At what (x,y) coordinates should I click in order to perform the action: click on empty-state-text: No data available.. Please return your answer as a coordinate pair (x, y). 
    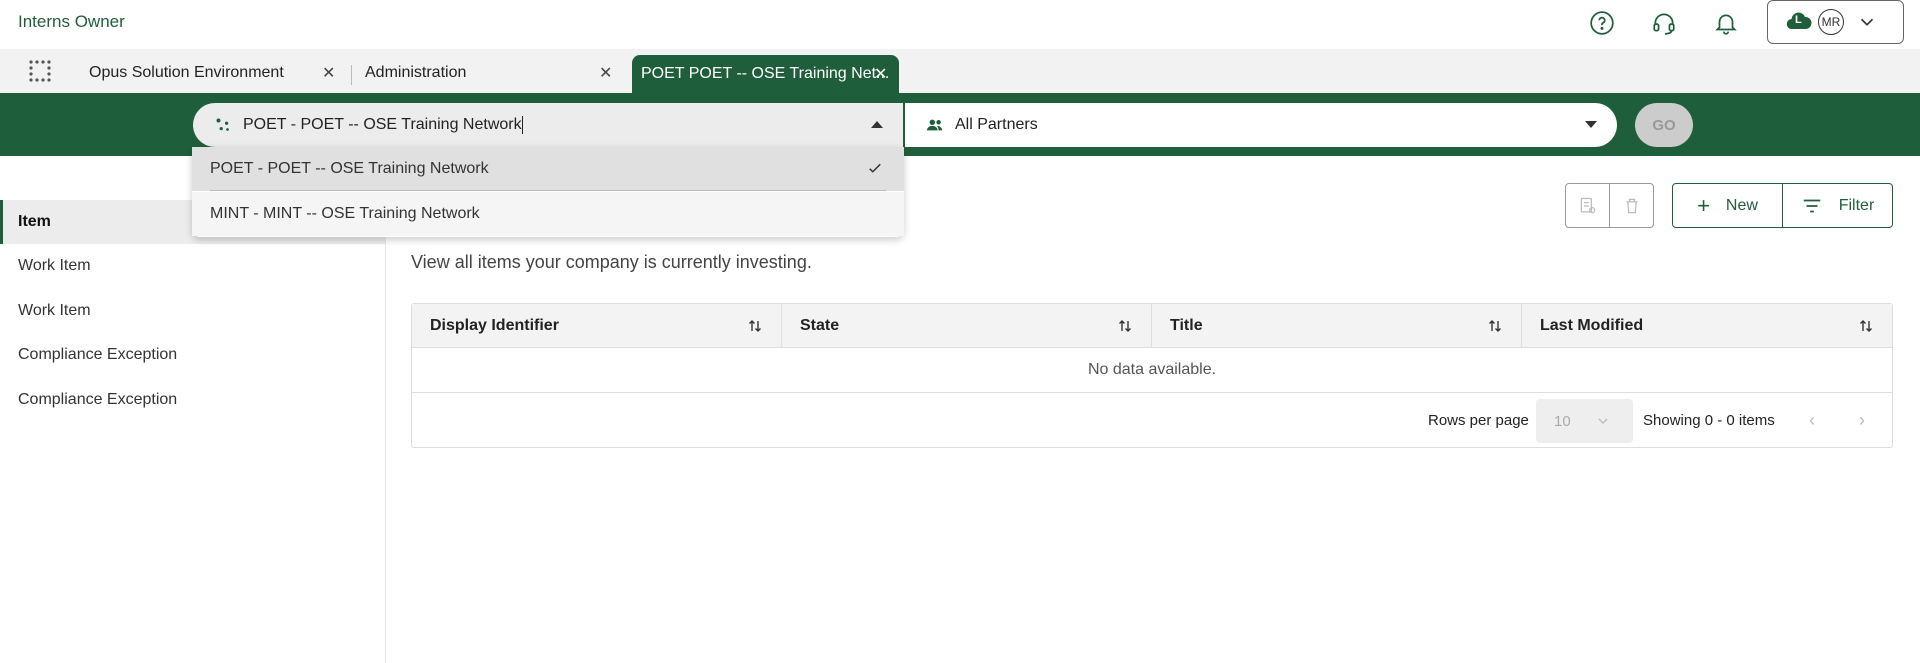
    Looking at the image, I should click on (1152, 370).